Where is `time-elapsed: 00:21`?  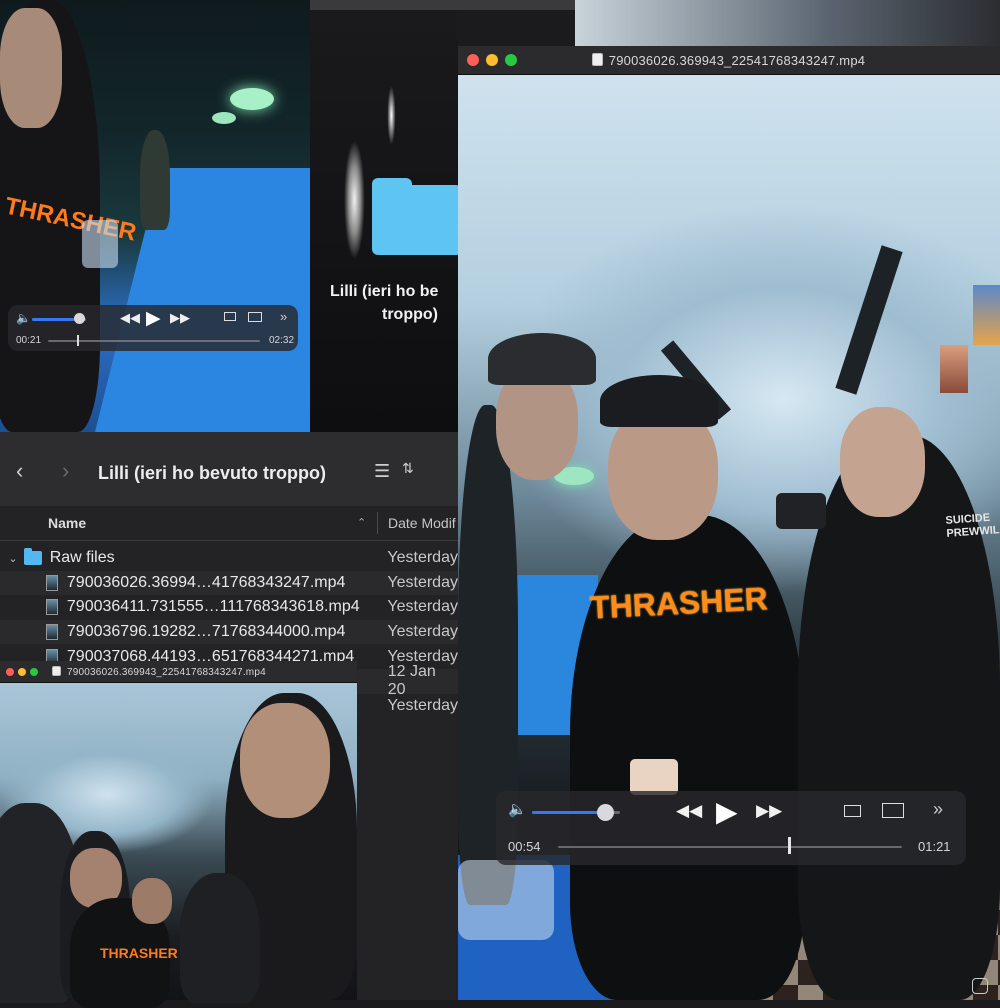
time-elapsed: 00:21 is located at coordinates (29, 340).